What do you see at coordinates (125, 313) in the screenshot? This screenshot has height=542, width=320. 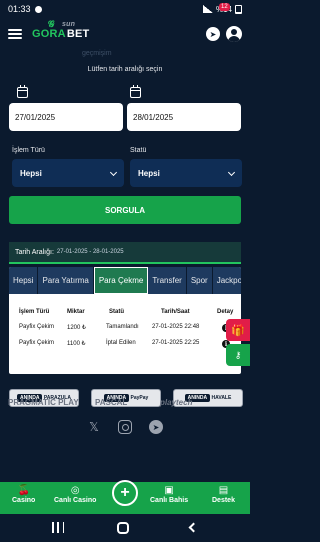 I see `table-header: İşlem Türü Miktar Statü Tarih/Saat Detay` at bounding box center [125, 313].